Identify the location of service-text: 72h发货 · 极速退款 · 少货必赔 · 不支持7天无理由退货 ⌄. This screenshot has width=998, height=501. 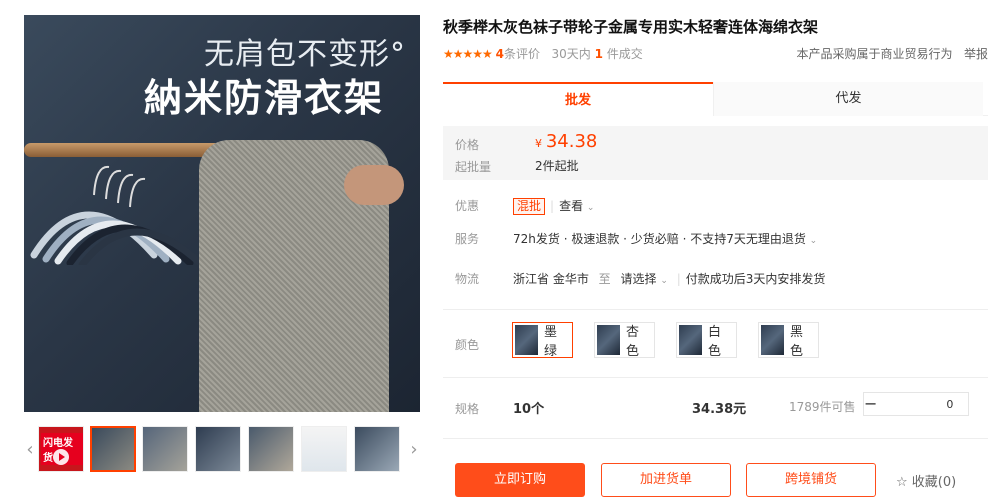
(665, 238).